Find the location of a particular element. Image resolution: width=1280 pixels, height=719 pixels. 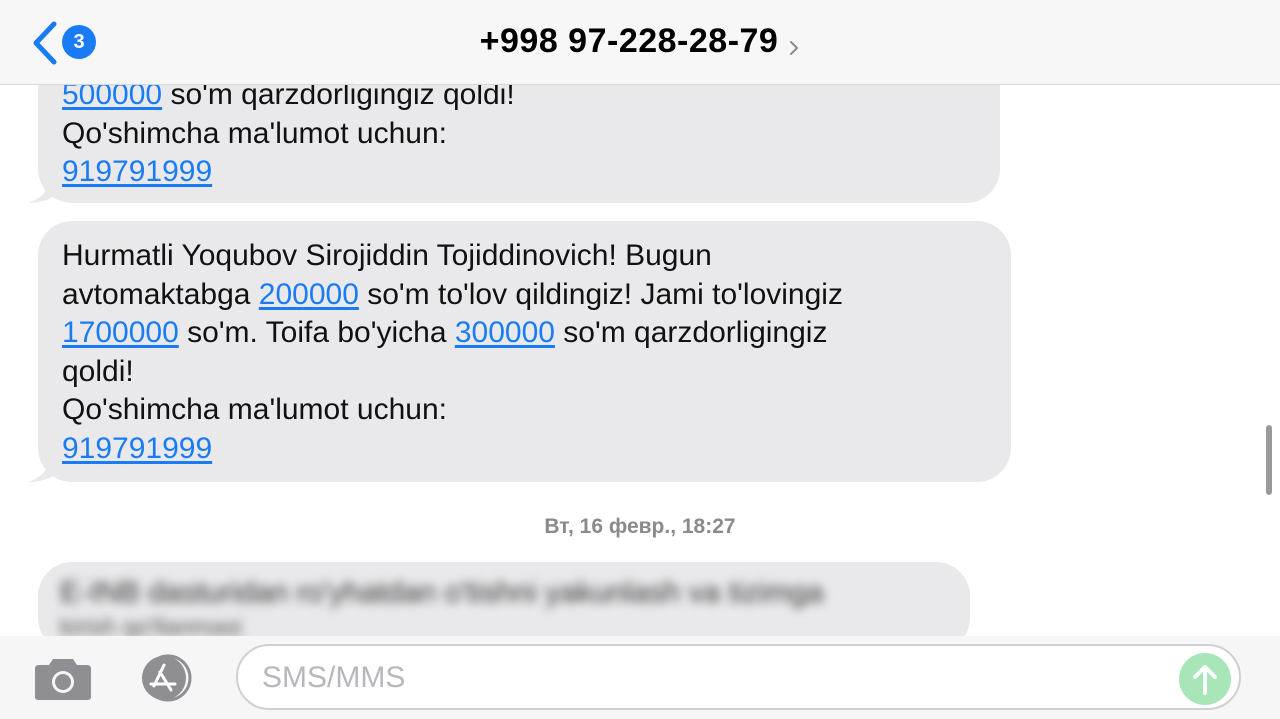

send-arrow-icon is located at coordinates (1205, 680).